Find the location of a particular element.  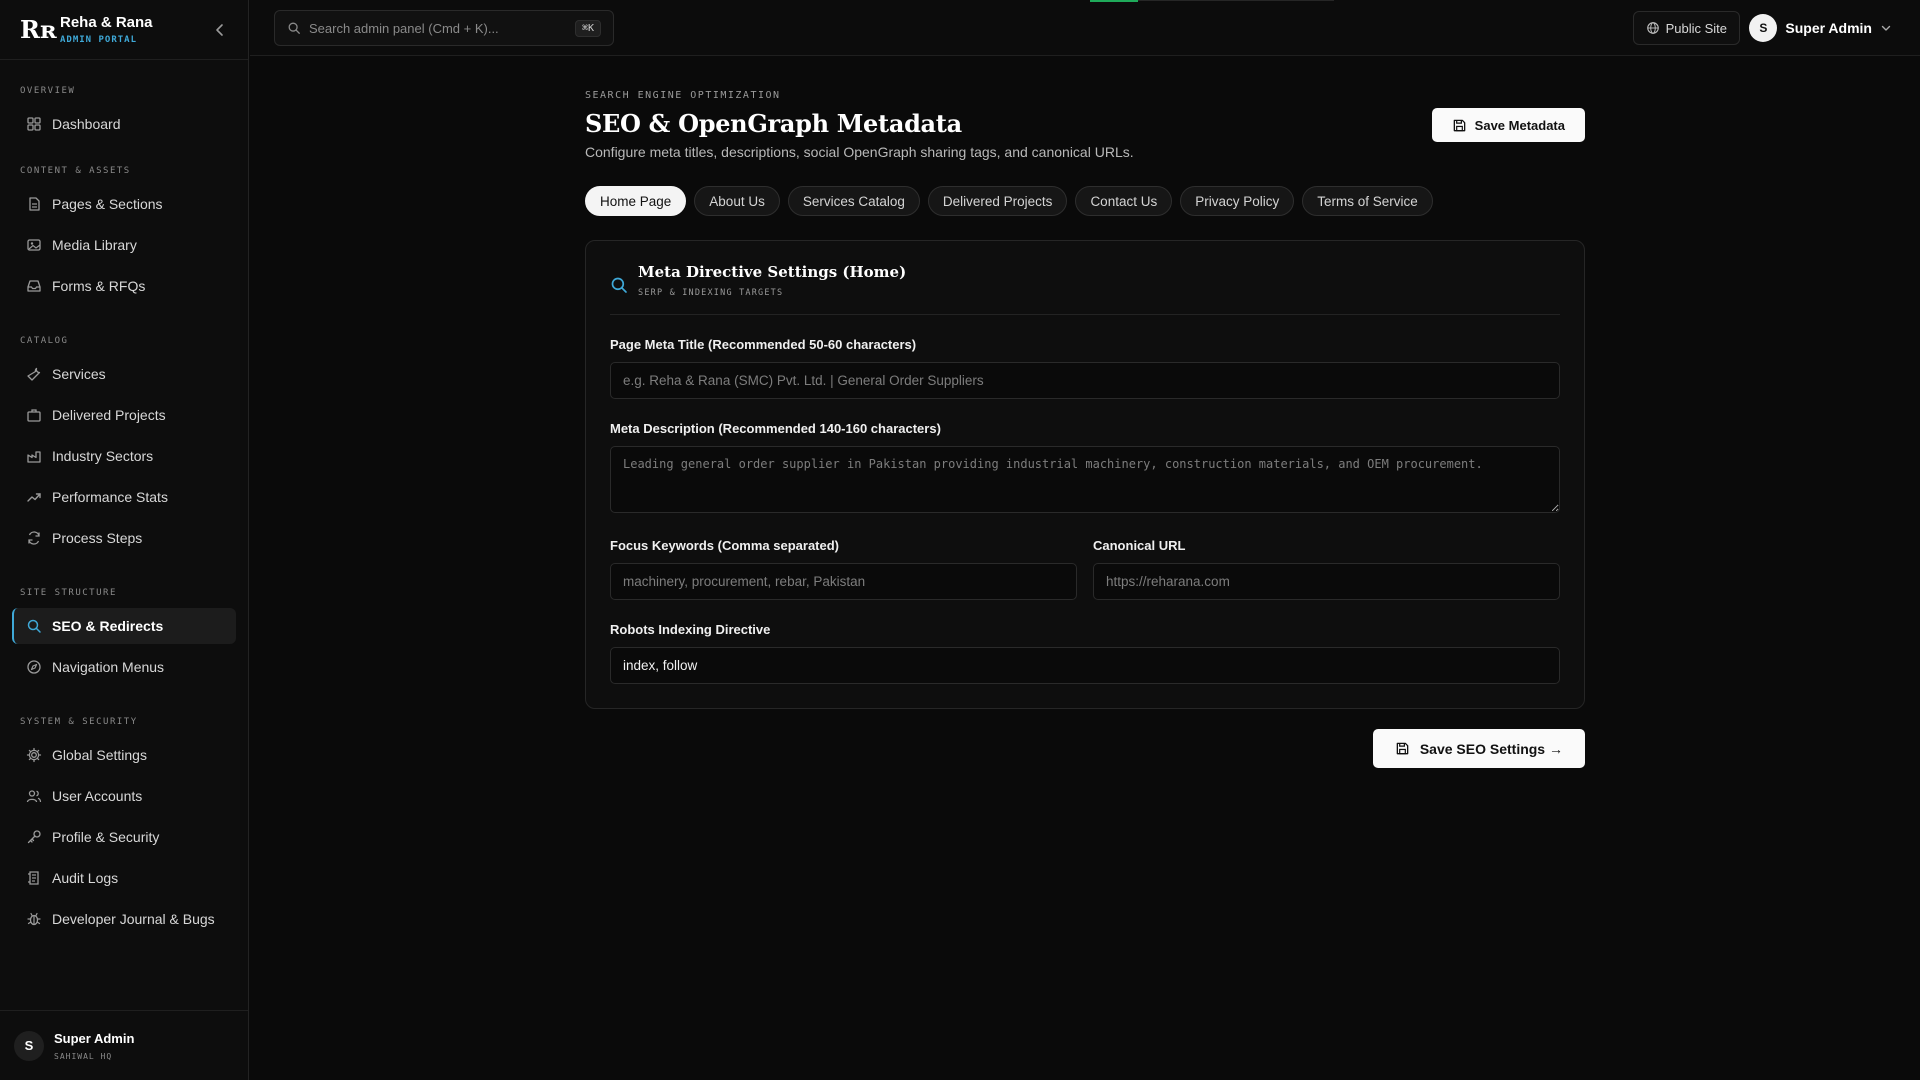

sidebar-item-sectors: Industry Sectors is located at coordinates (124, 456).